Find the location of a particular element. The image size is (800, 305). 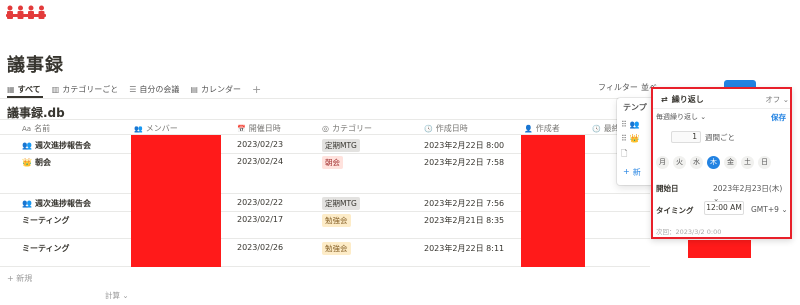

view-tabs: ▦ すべて ▥ カテゴリーごと ☰ 自分の会議 ▤ カレンダー + is located at coordinates (134, 89).